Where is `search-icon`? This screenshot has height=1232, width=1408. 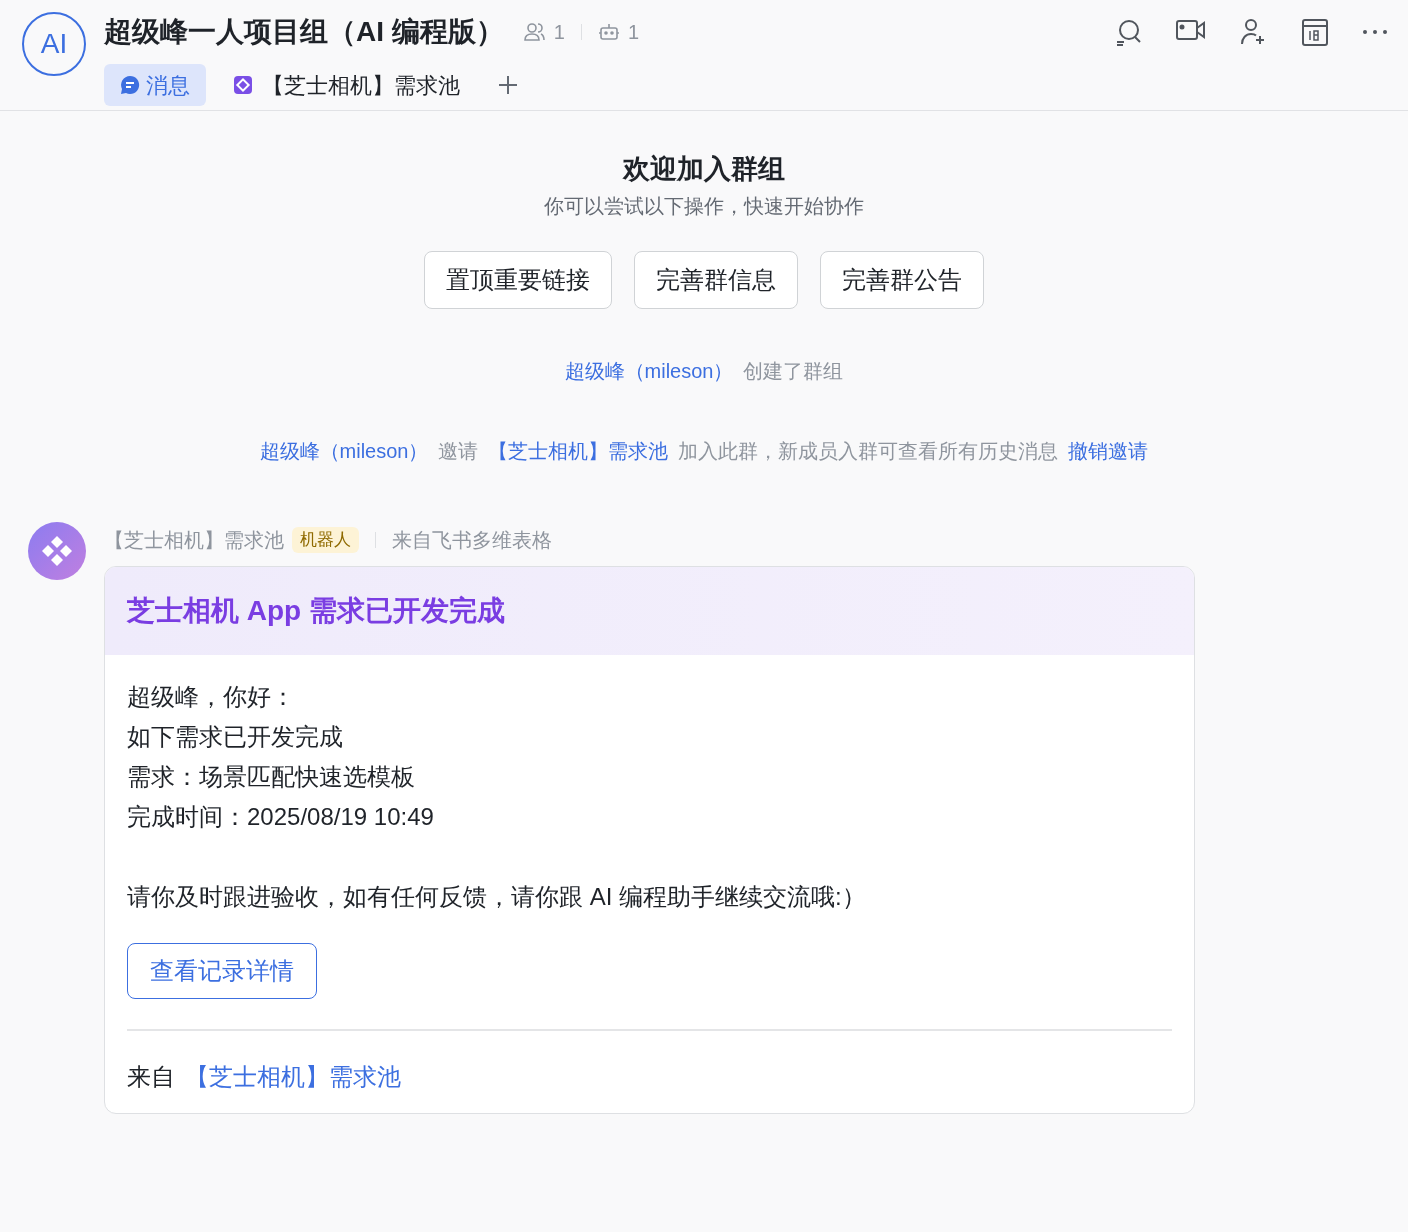
search-icon is located at coordinates (1128, 32).